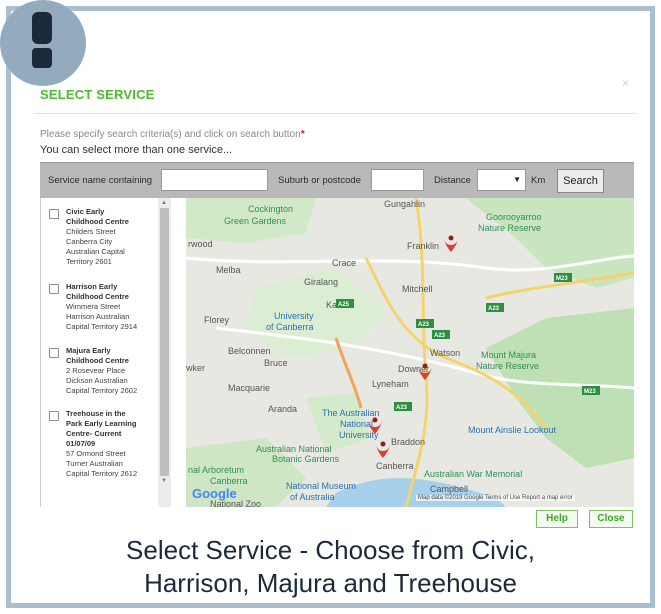 This screenshot has height=614, width=661. Describe the element at coordinates (216, 470) in the screenshot. I see `map-label: nal Arboretum` at that location.